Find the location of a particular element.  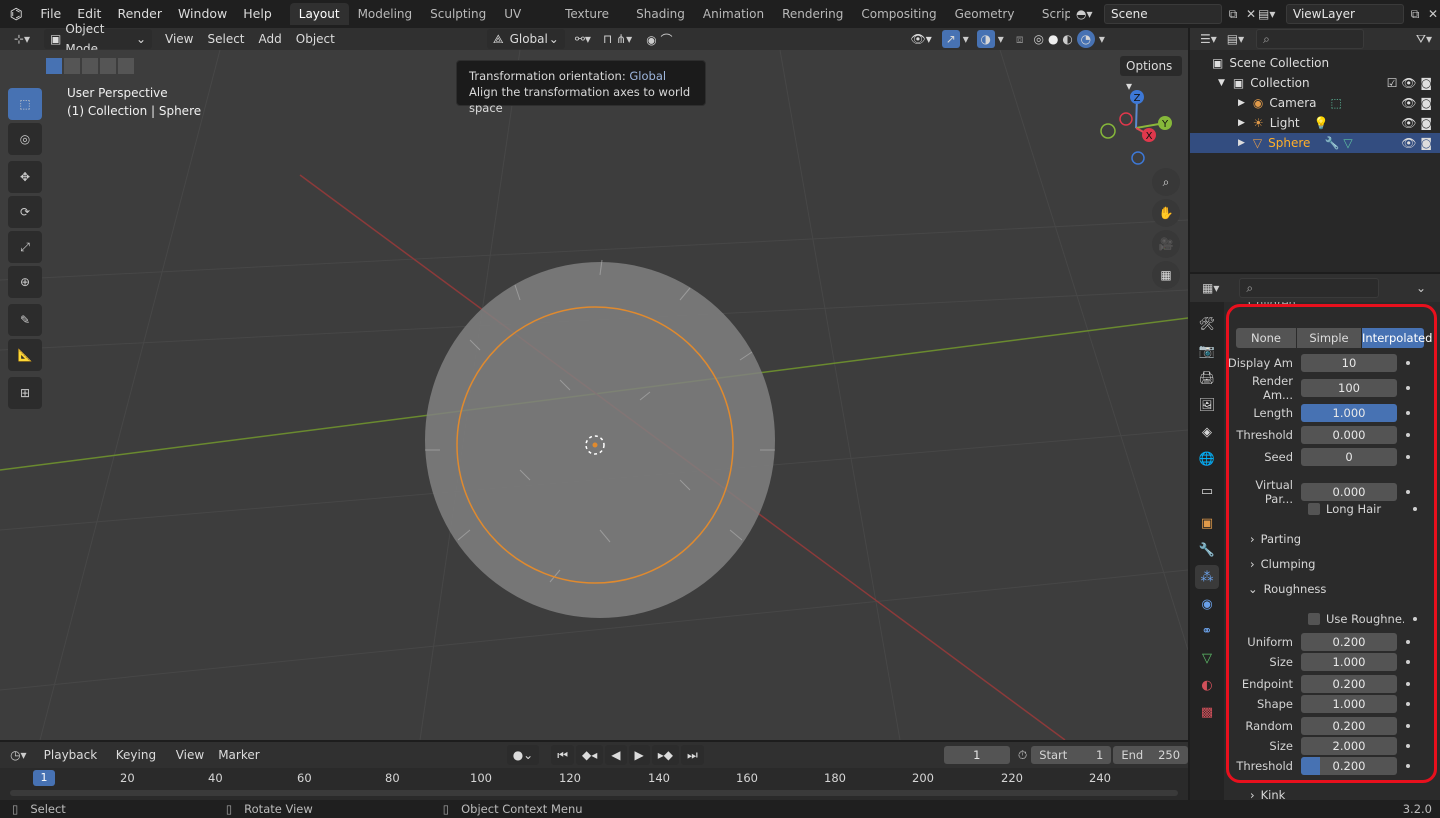

start-frame-field: Start 1 is located at coordinates (1071, 755).